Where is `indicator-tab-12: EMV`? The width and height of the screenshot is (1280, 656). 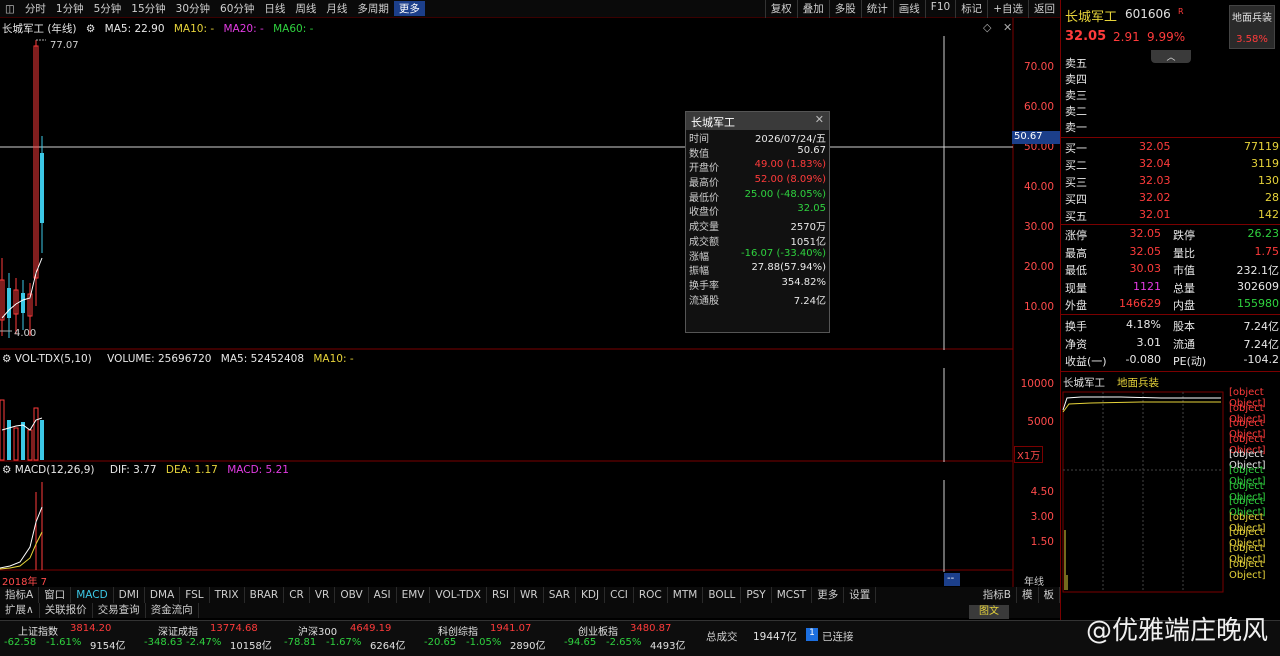
indicator-tab-12: EMV is located at coordinates (414, 595).